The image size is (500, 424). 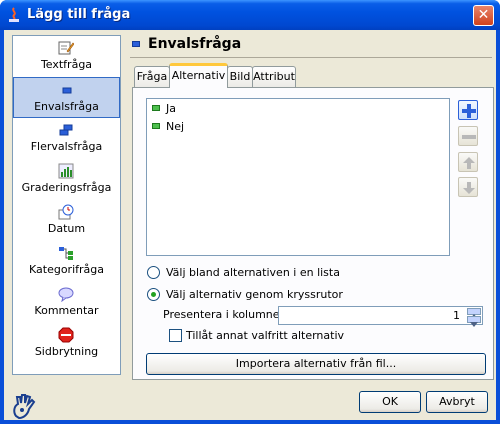 I want to click on question-type-icon, so click(x=136, y=44).